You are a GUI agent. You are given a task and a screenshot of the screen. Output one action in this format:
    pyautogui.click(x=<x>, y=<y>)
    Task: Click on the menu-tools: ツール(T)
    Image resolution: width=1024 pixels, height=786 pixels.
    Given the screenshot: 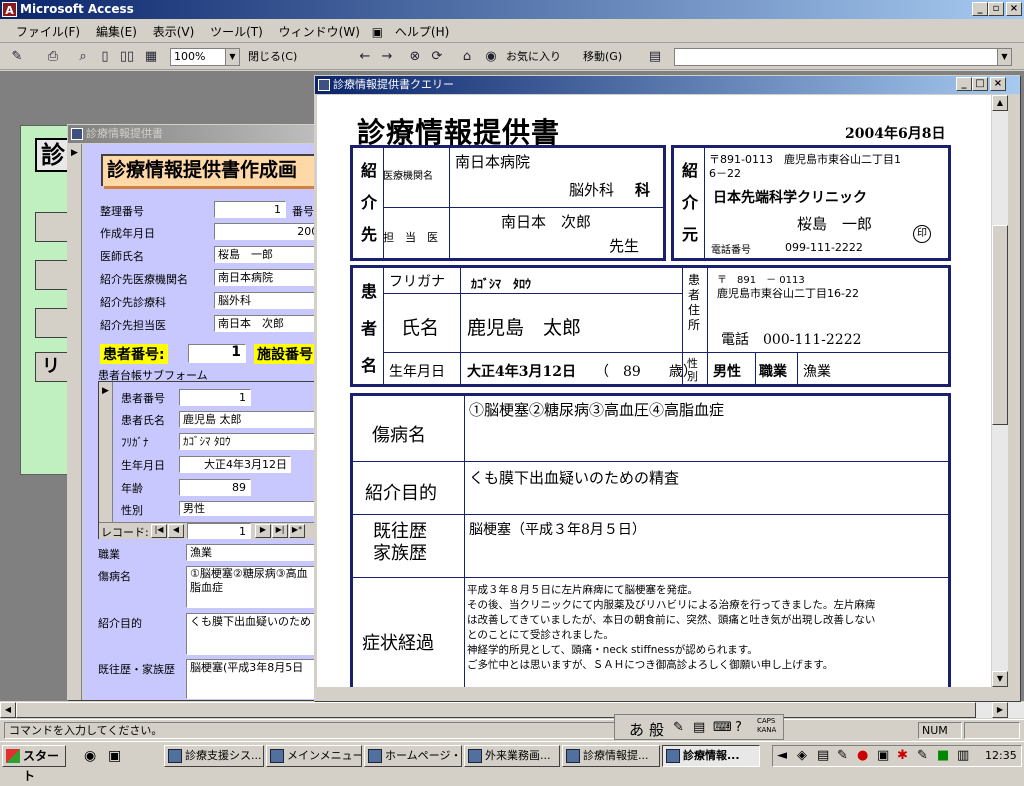 What is the action you would take?
    pyautogui.click(x=236, y=29)
    